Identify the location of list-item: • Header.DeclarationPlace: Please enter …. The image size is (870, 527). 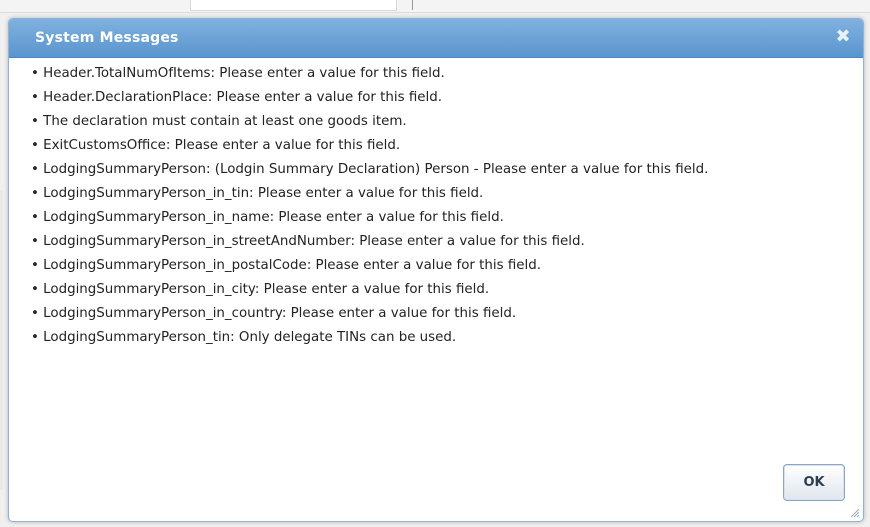
(440, 98).